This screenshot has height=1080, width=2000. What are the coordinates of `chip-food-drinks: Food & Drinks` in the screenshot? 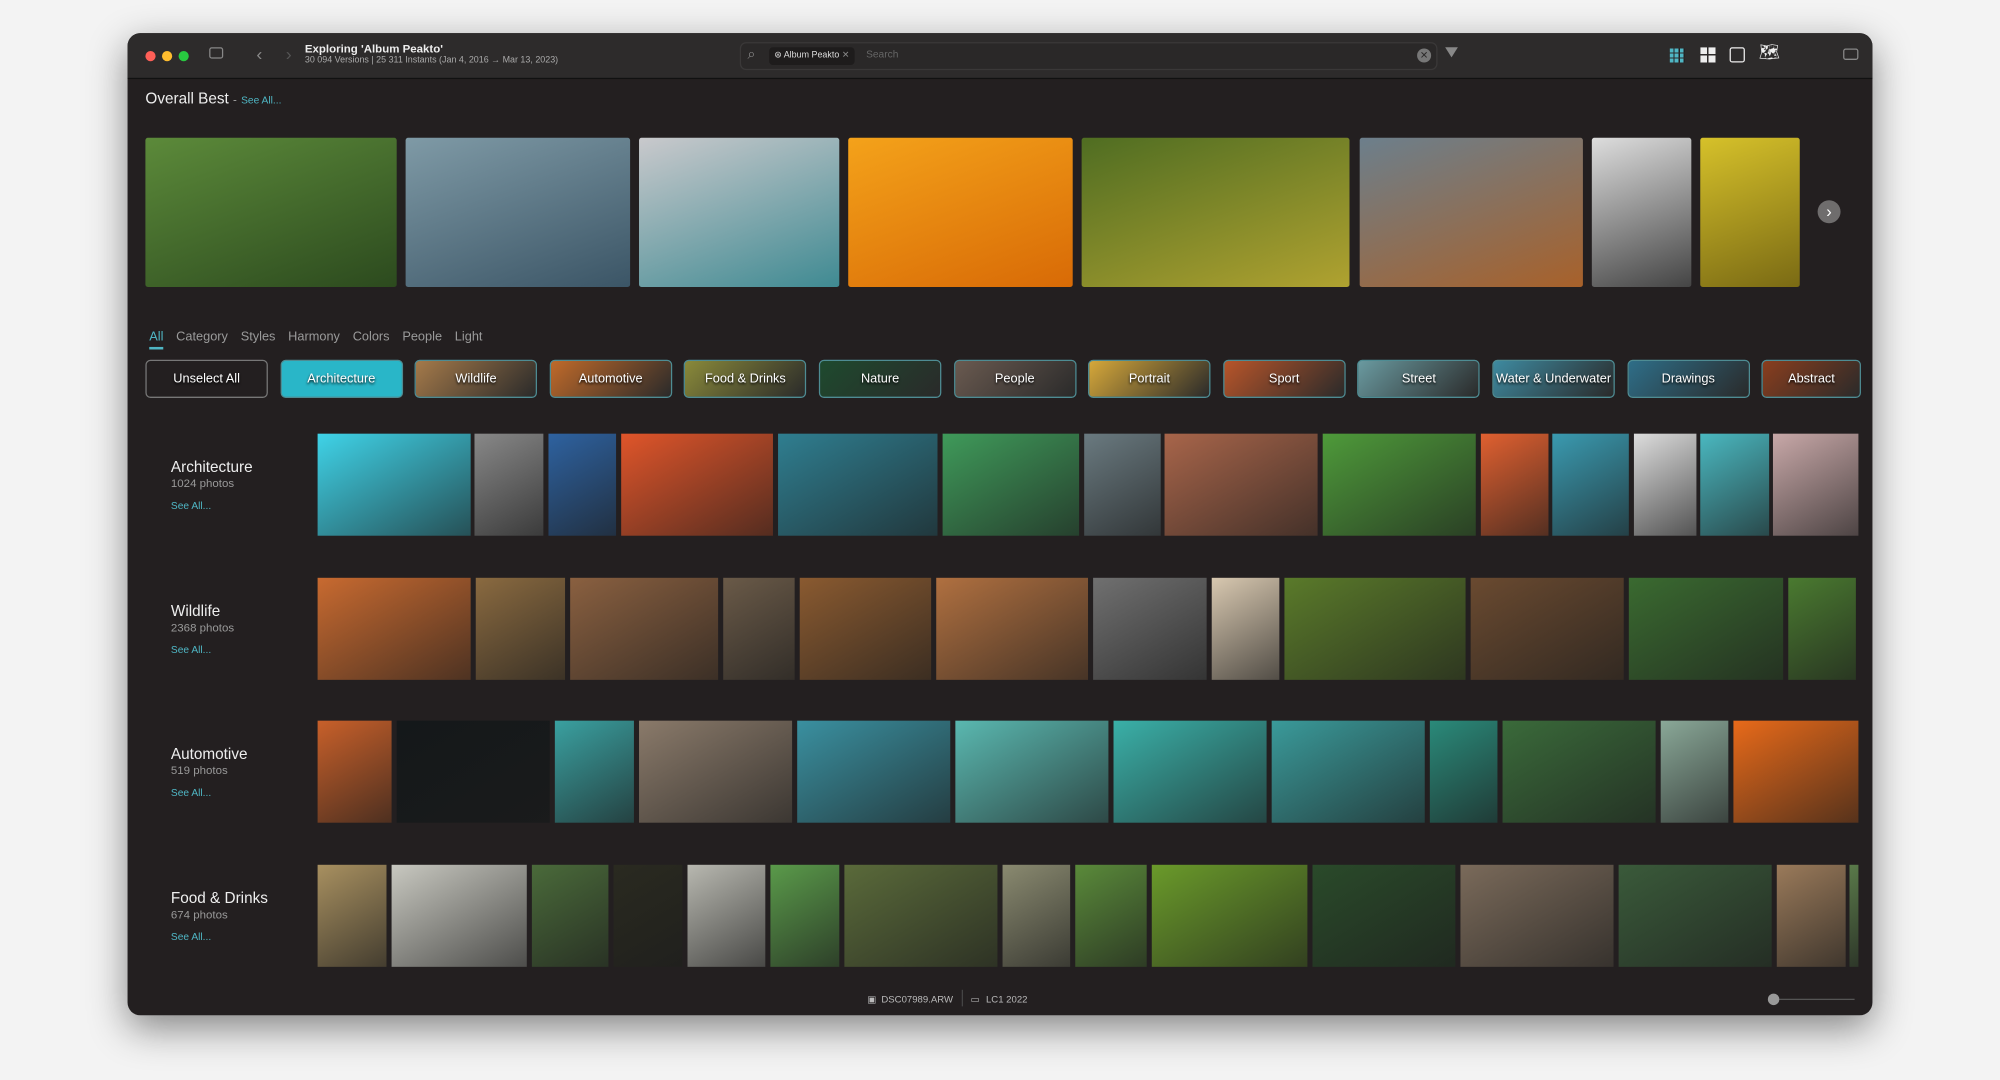 It's located at (745, 378).